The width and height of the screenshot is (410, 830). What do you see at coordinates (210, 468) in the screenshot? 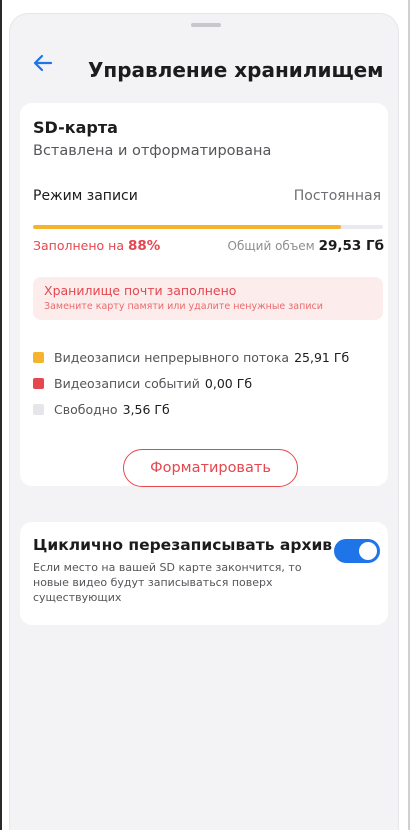
I see `format-button: Форматировать` at bounding box center [210, 468].